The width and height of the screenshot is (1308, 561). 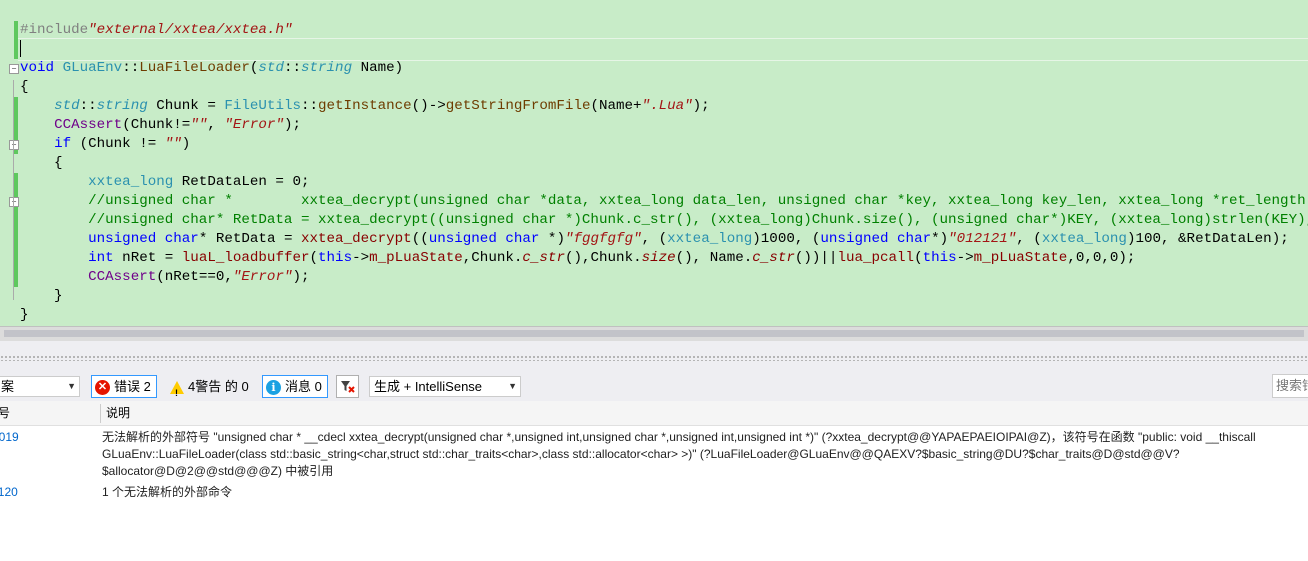 I want to click on code-token: *), so click(x=940, y=239).